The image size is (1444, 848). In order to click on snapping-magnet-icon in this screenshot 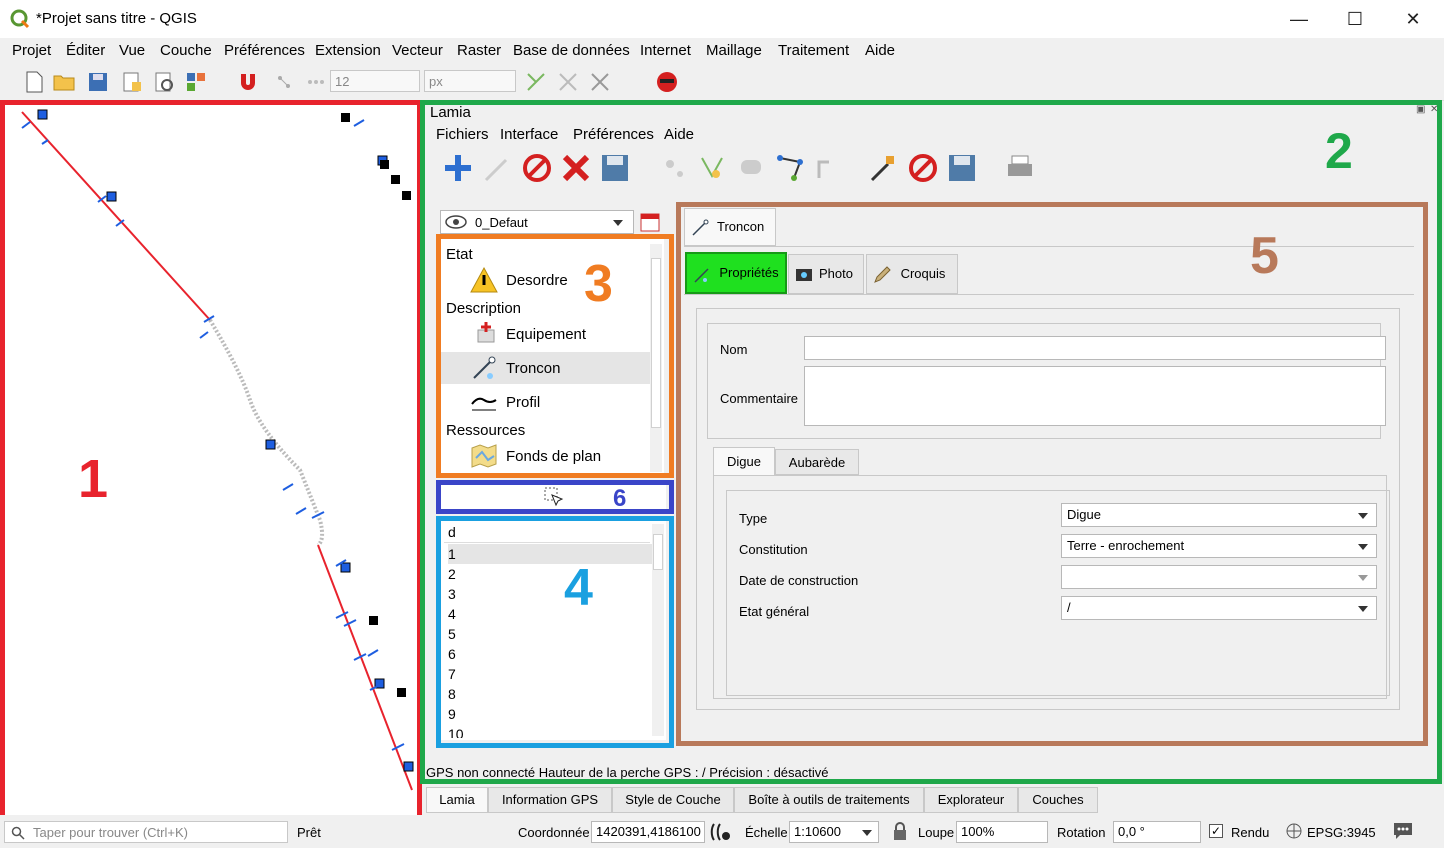, I will do `click(248, 82)`.